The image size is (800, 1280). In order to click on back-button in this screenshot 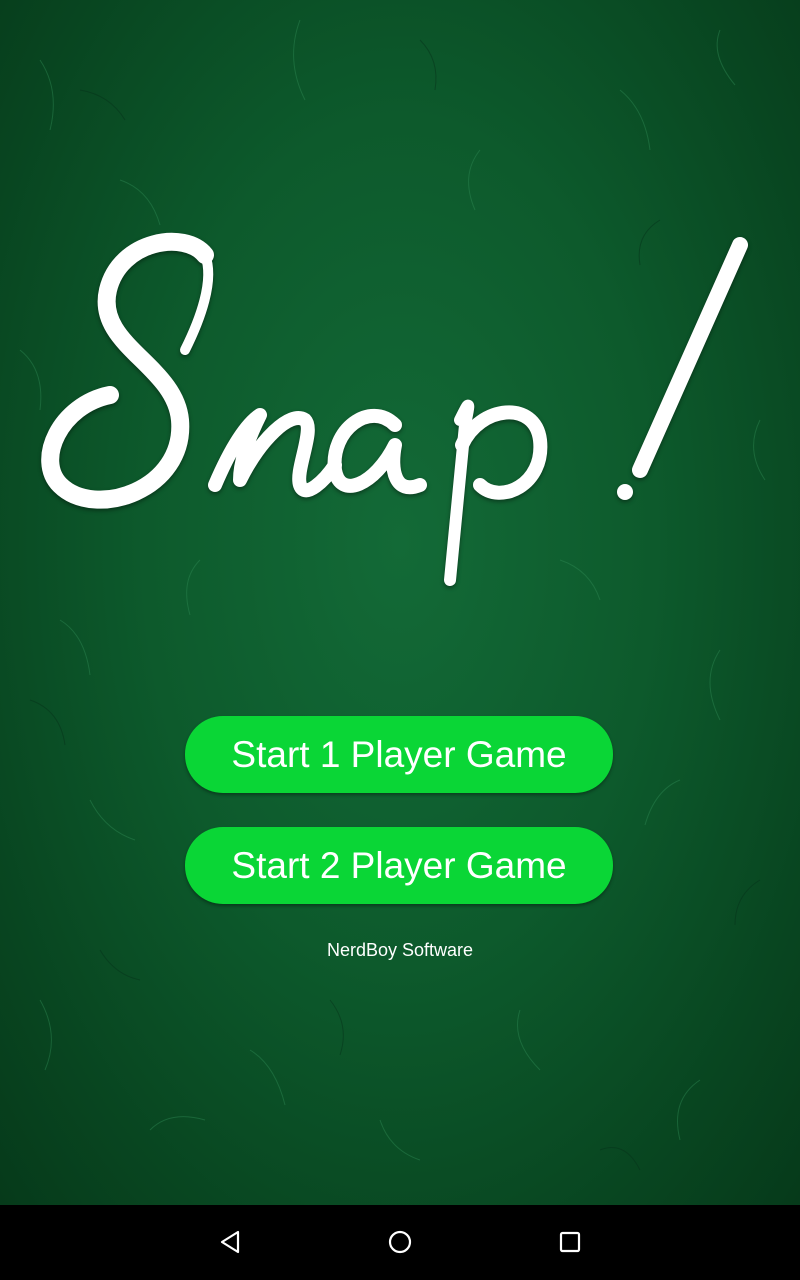, I will do `click(230, 1242)`.